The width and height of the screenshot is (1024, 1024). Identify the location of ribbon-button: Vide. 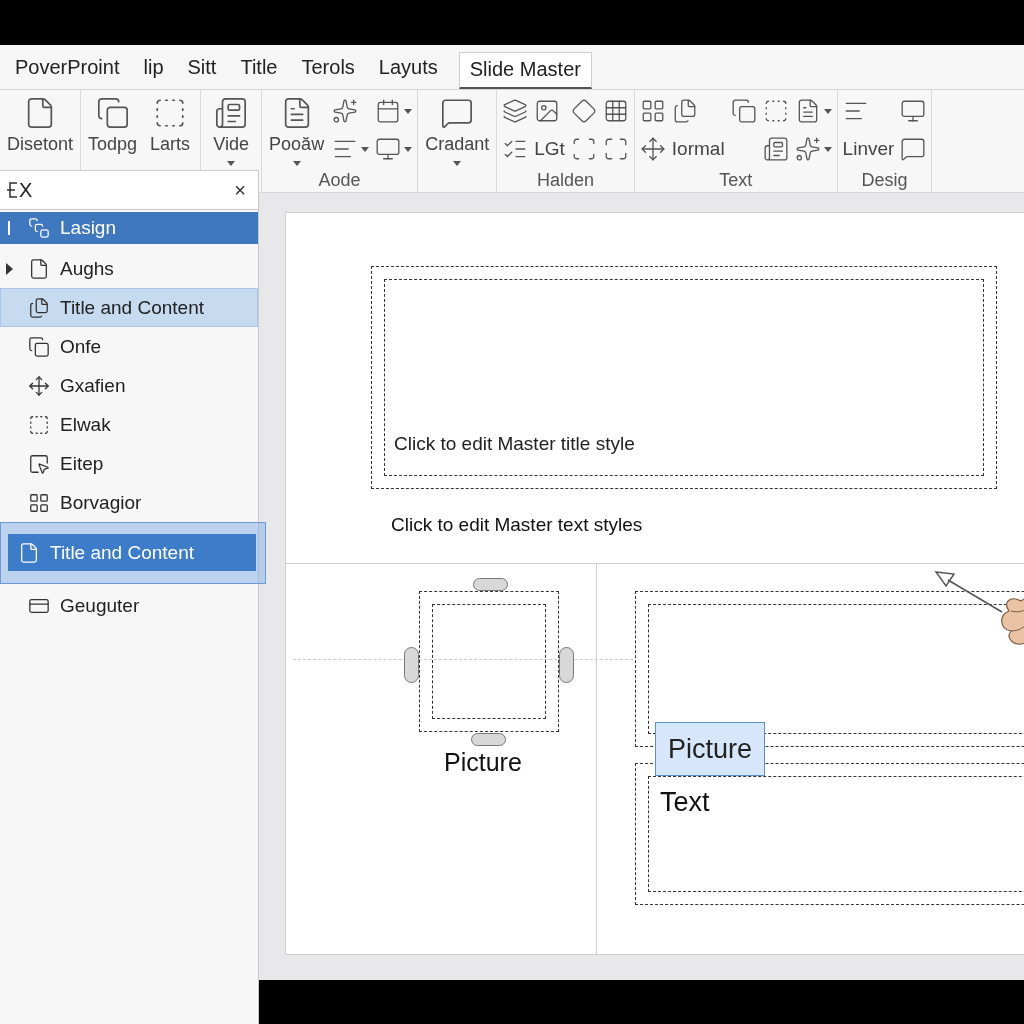
(231, 131).